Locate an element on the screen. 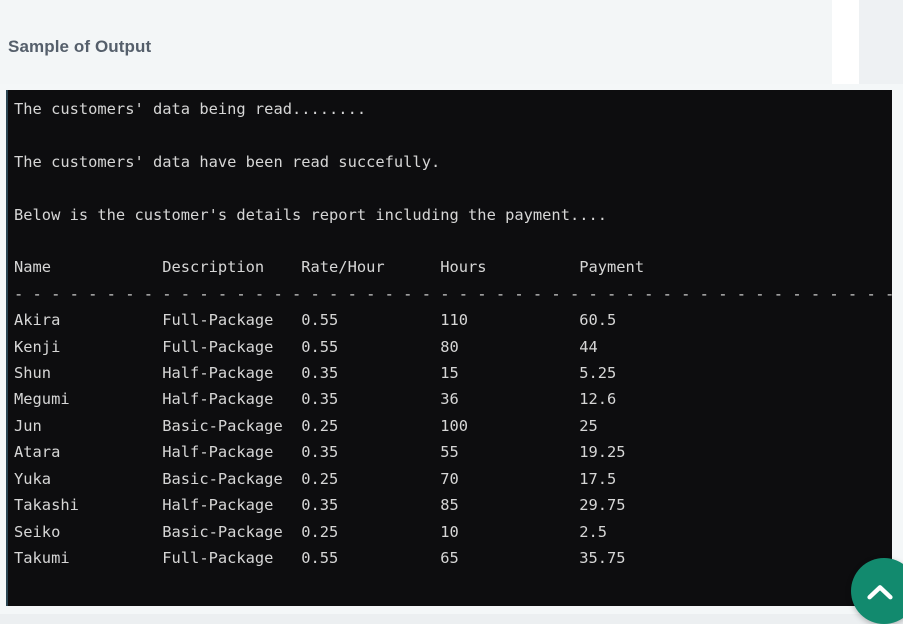 This screenshot has height=624, width=903. console-table-row: Shun Half-Package 0.35 15 5.25 is located at coordinates (315, 373).